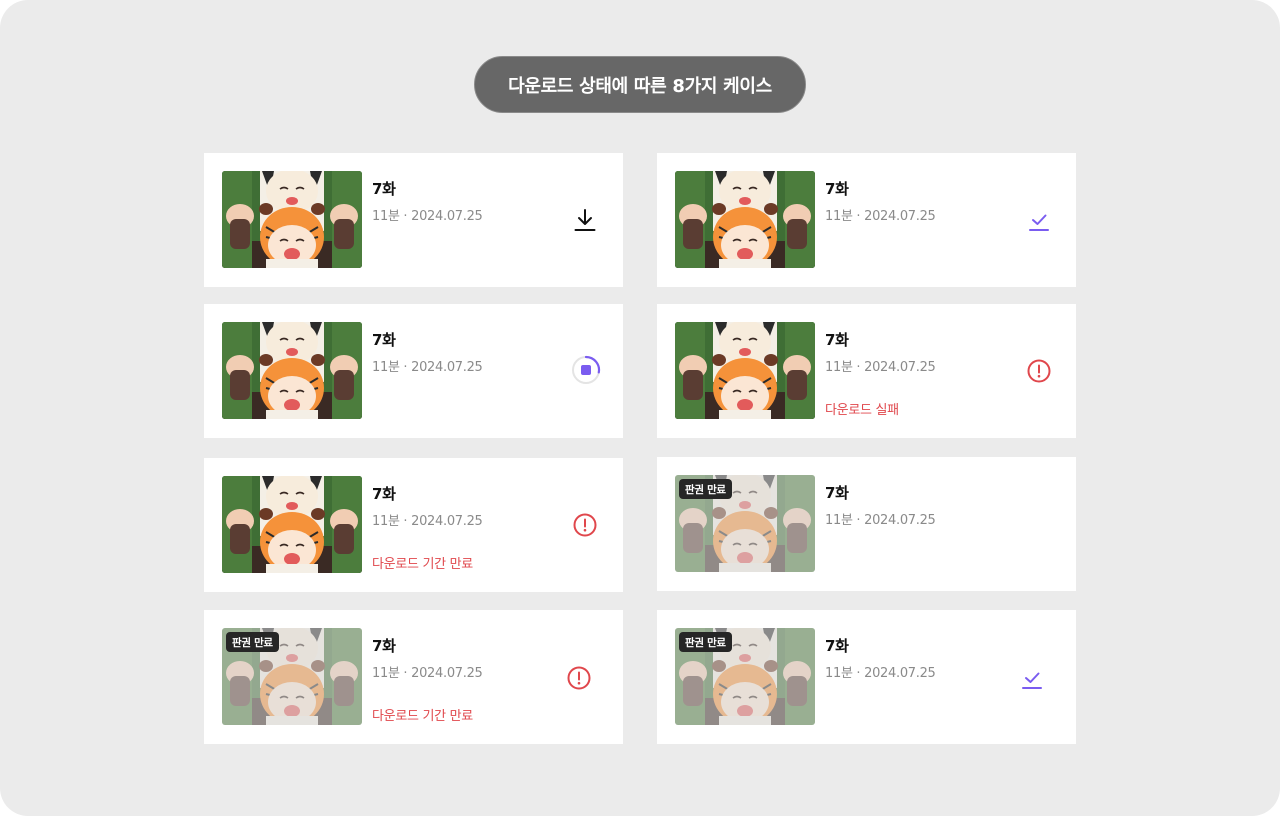 The width and height of the screenshot is (1280, 816). I want to click on download-button, so click(585, 220).